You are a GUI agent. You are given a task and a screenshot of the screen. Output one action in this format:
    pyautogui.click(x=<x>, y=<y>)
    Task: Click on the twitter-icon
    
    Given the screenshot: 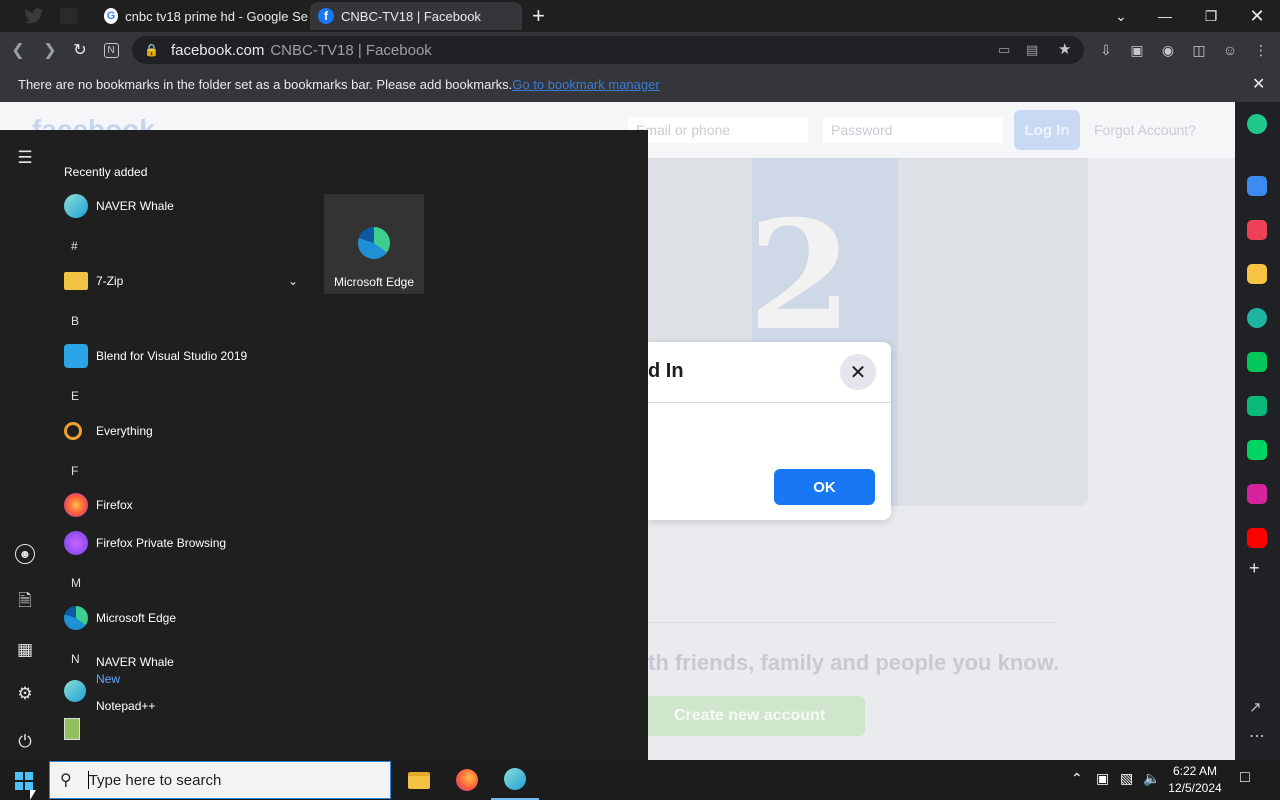 What is the action you would take?
    pyautogui.click(x=34, y=16)
    